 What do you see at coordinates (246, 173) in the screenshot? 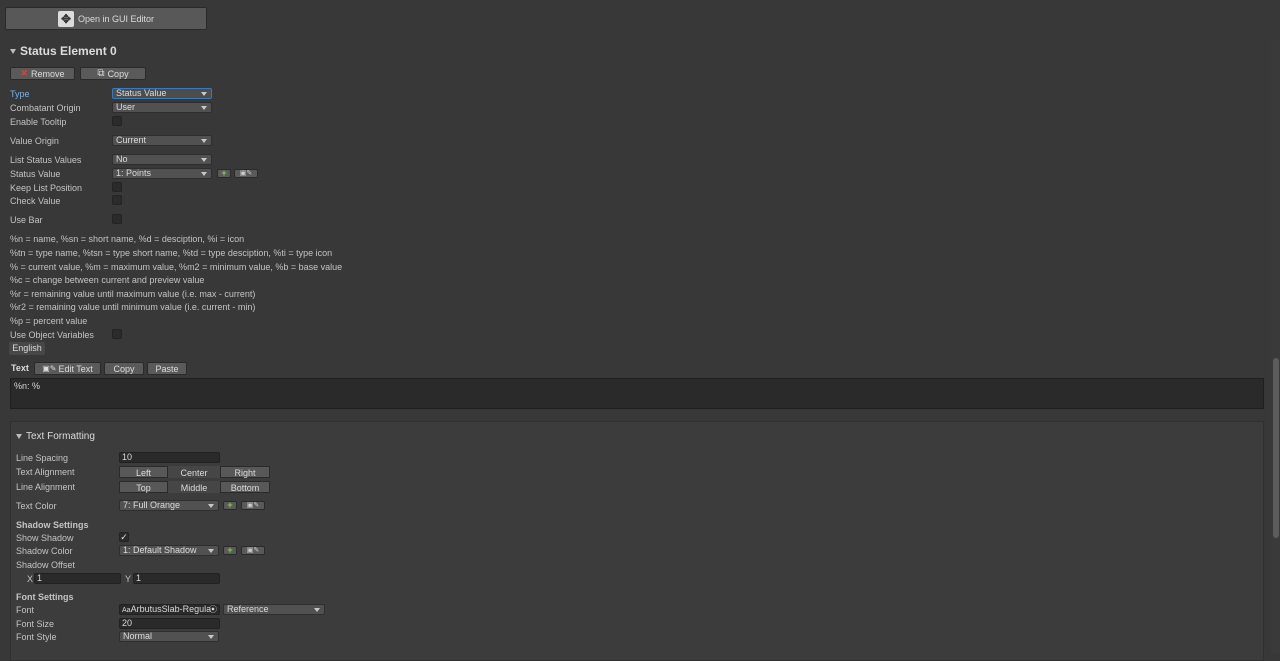
I see `edit-status-value-button: ▣✎` at bounding box center [246, 173].